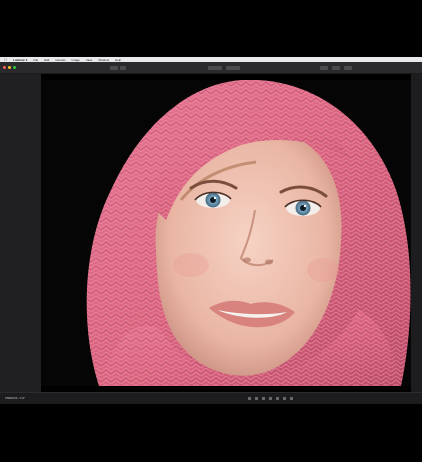 The width and height of the screenshot is (422, 462). Describe the element at coordinates (35, 60) in the screenshot. I see `menu-file: File` at that location.